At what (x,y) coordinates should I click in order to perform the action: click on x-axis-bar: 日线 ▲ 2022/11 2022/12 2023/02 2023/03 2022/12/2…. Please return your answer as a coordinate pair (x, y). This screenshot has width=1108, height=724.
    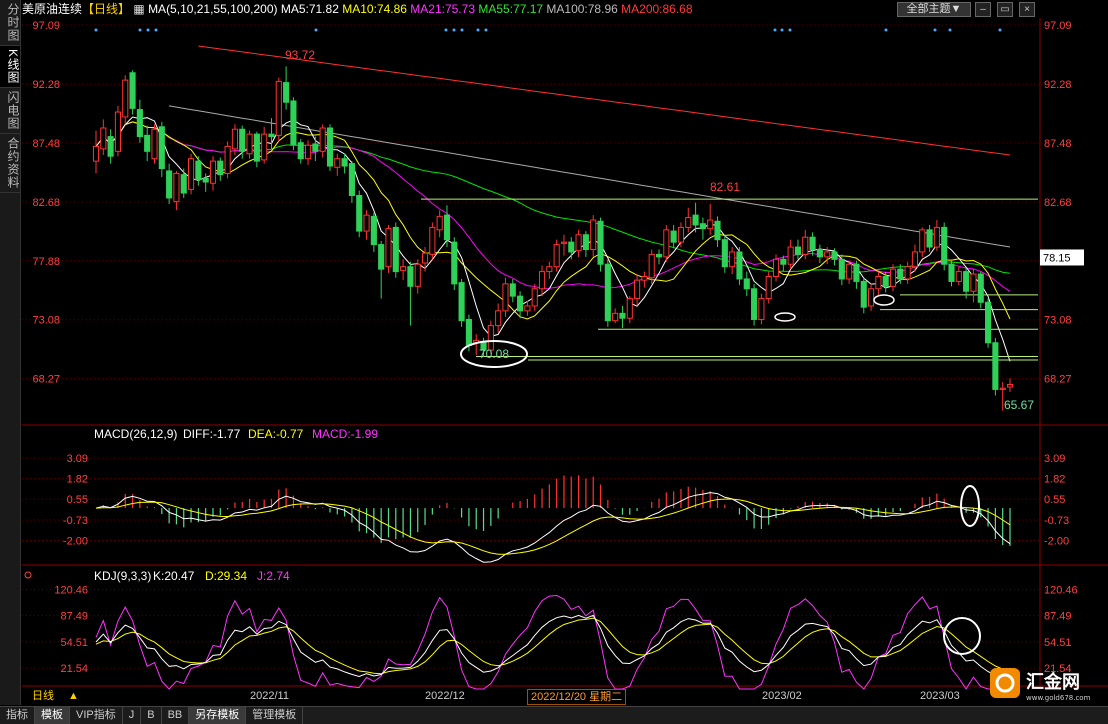
    Looking at the image, I should click on (565, 696).